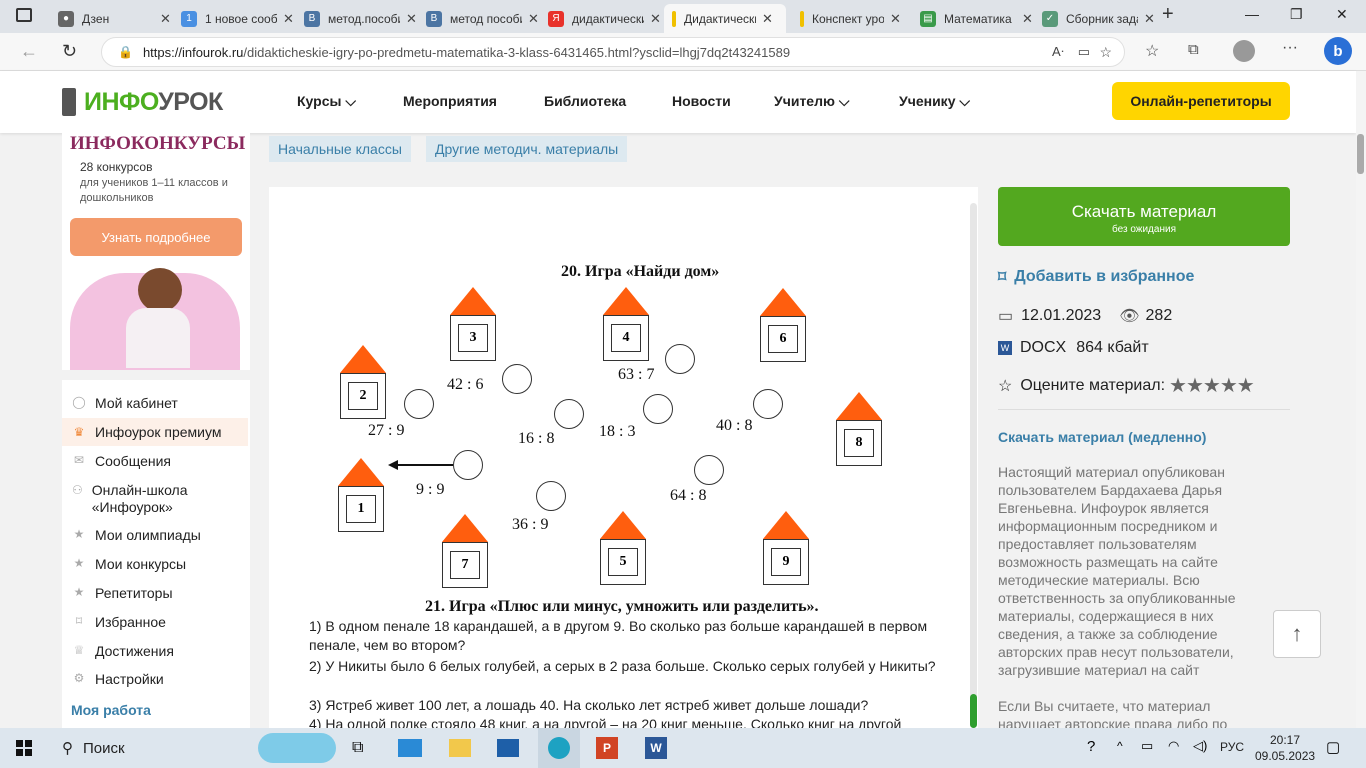 Image resolution: width=1366 pixels, height=768 pixels. I want to click on windows-start-icon, so click(24, 748).